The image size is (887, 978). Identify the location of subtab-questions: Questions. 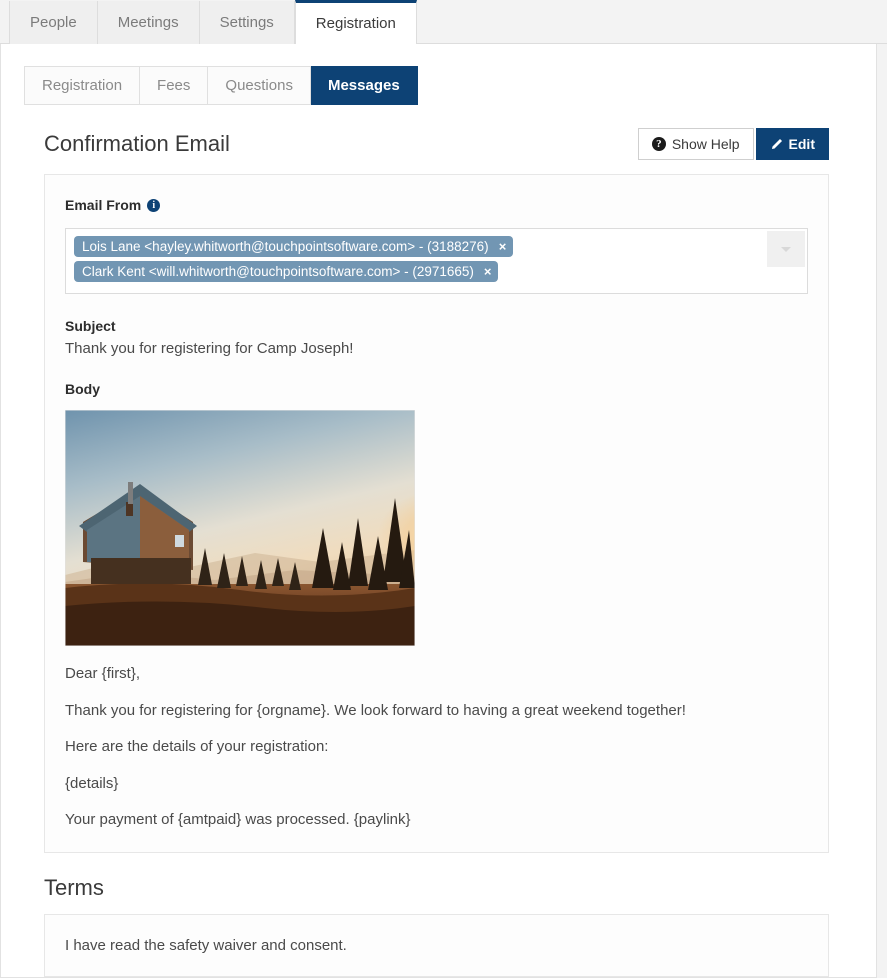
(259, 85).